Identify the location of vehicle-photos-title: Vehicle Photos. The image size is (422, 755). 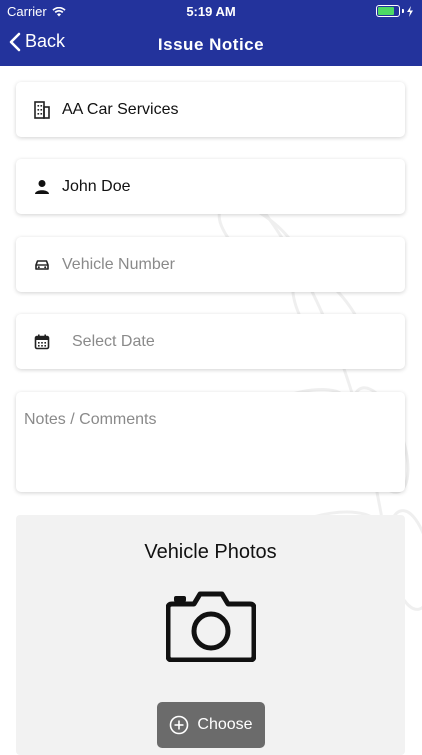
(210, 552).